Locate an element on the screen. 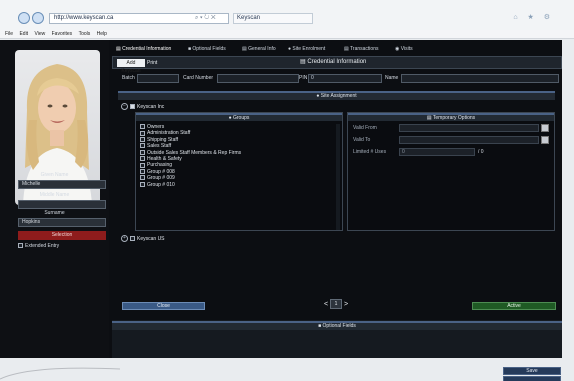  site-assignment-title: Site Assignment is located at coordinates (338, 96).